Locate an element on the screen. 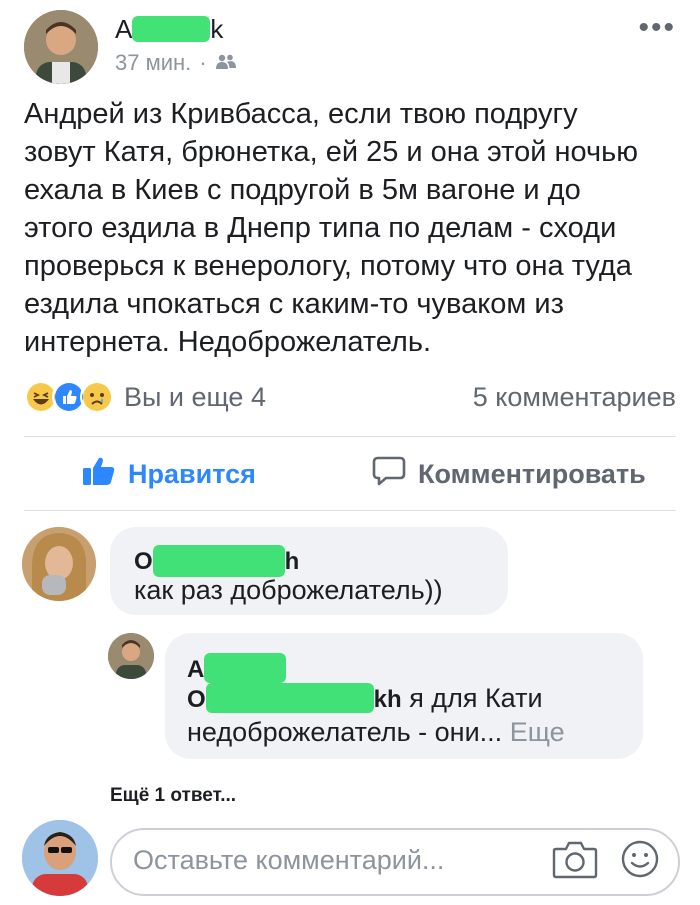  post-meta: 37 мин. · is located at coordinates (176, 63).